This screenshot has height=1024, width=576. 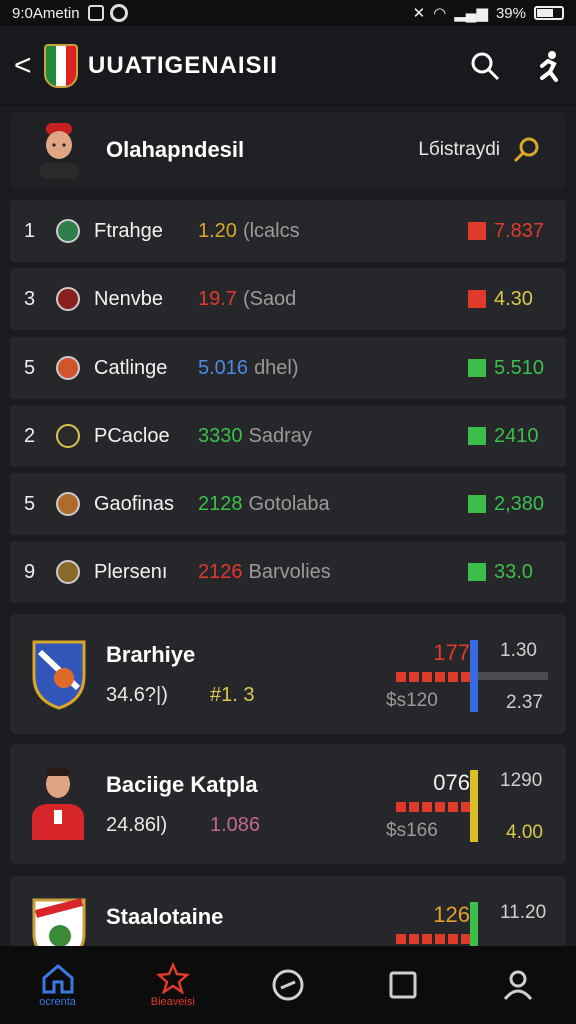 What do you see at coordinates (235, 825) in the screenshot?
I see `card-number: 1.086` at bounding box center [235, 825].